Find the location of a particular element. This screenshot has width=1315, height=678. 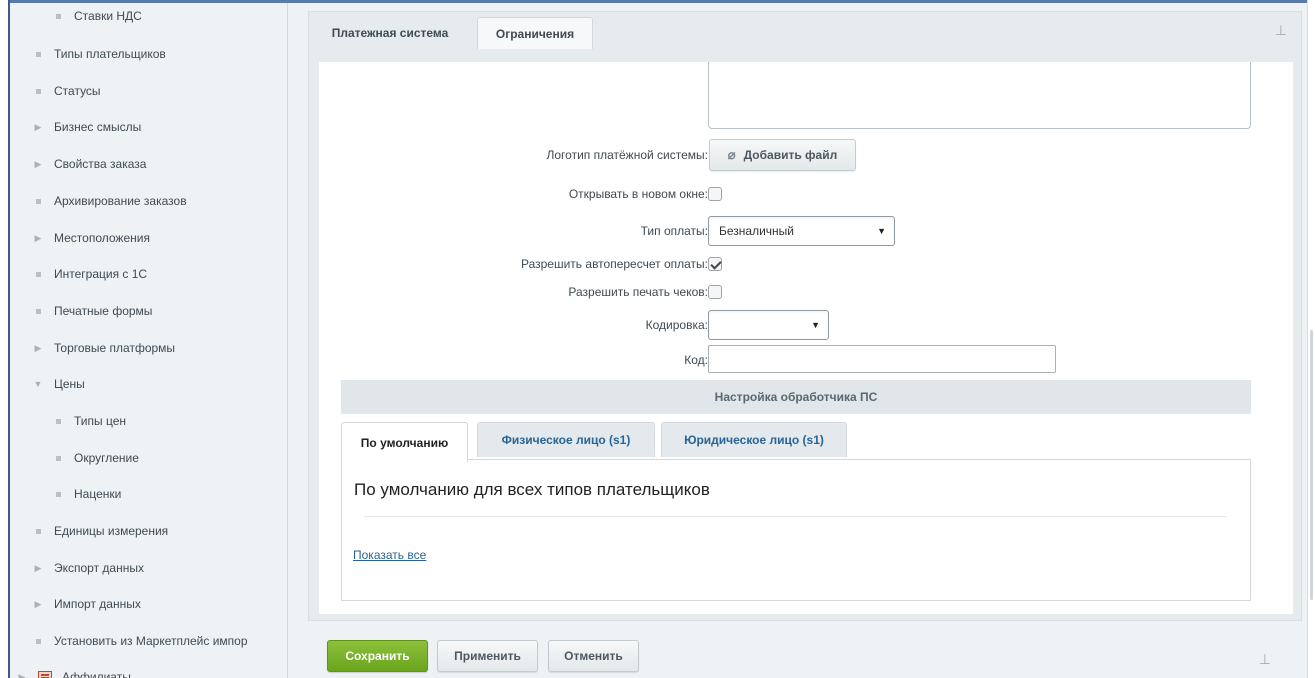

sidebar-item-label: Экспорт данных is located at coordinates (99, 568).